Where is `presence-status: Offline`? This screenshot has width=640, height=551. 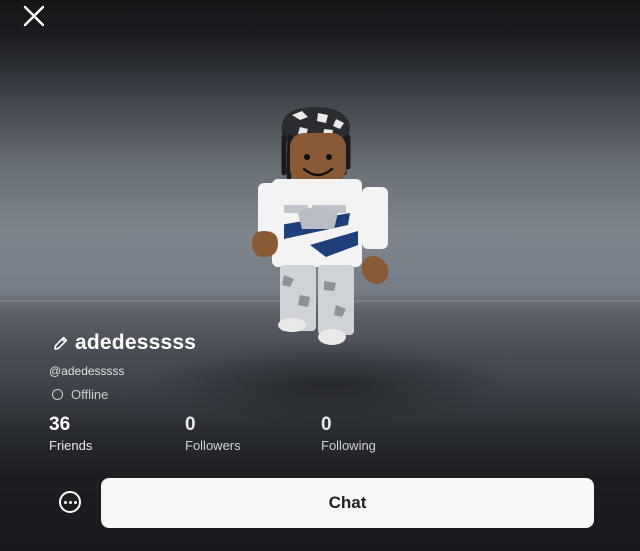
presence-status: Offline is located at coordinates (80, 394).